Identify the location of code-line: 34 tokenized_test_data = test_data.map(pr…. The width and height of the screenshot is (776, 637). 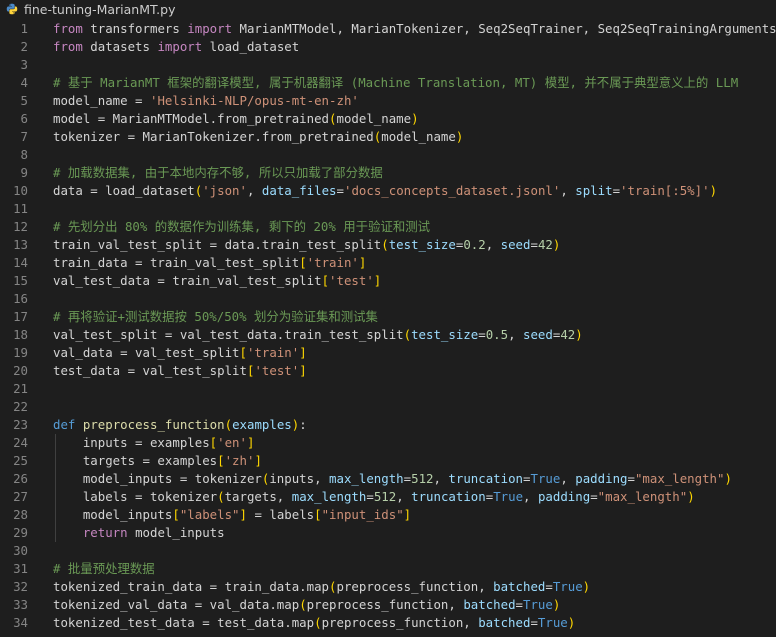
(388, 623).